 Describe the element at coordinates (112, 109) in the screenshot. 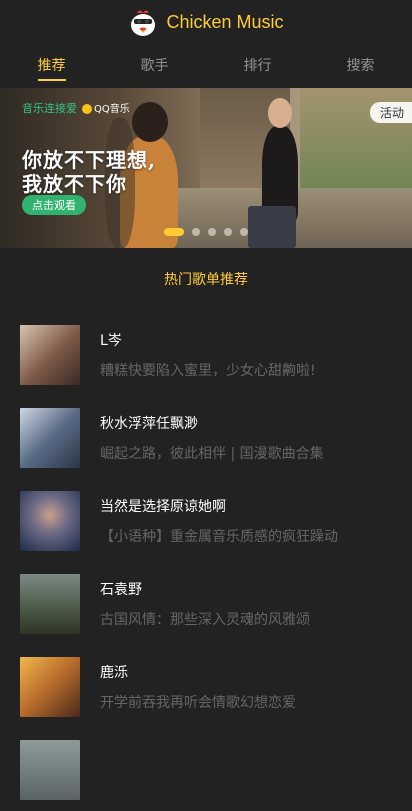

I see `banner-partner-label: QQ音乐` at that location.